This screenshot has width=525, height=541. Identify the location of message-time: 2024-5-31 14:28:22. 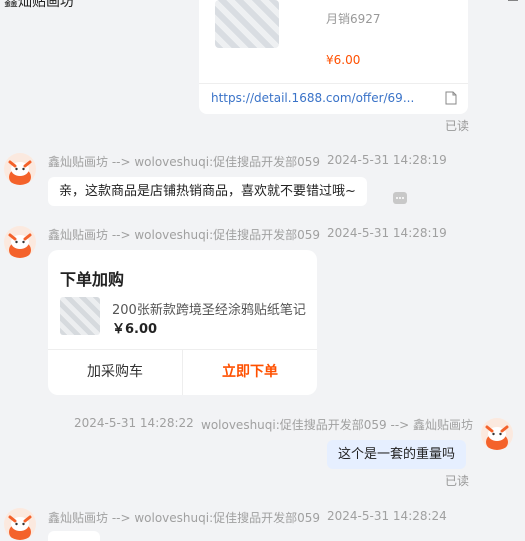
(134, 423).